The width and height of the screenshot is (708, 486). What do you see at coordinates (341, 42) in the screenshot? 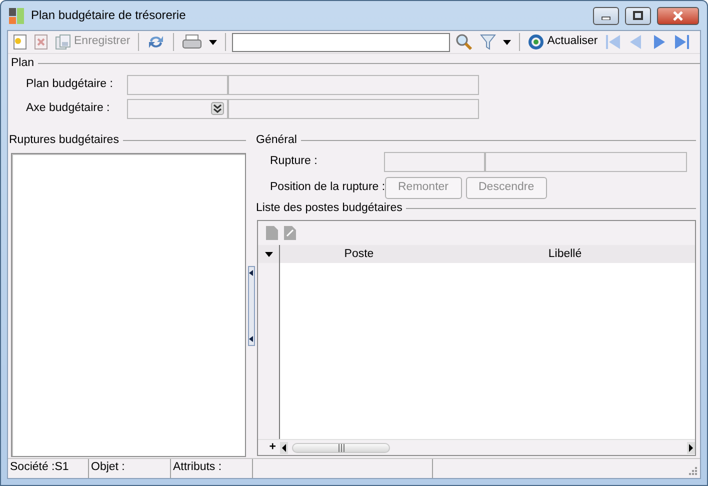
I see `search-field` at bounding box center [341, 42].